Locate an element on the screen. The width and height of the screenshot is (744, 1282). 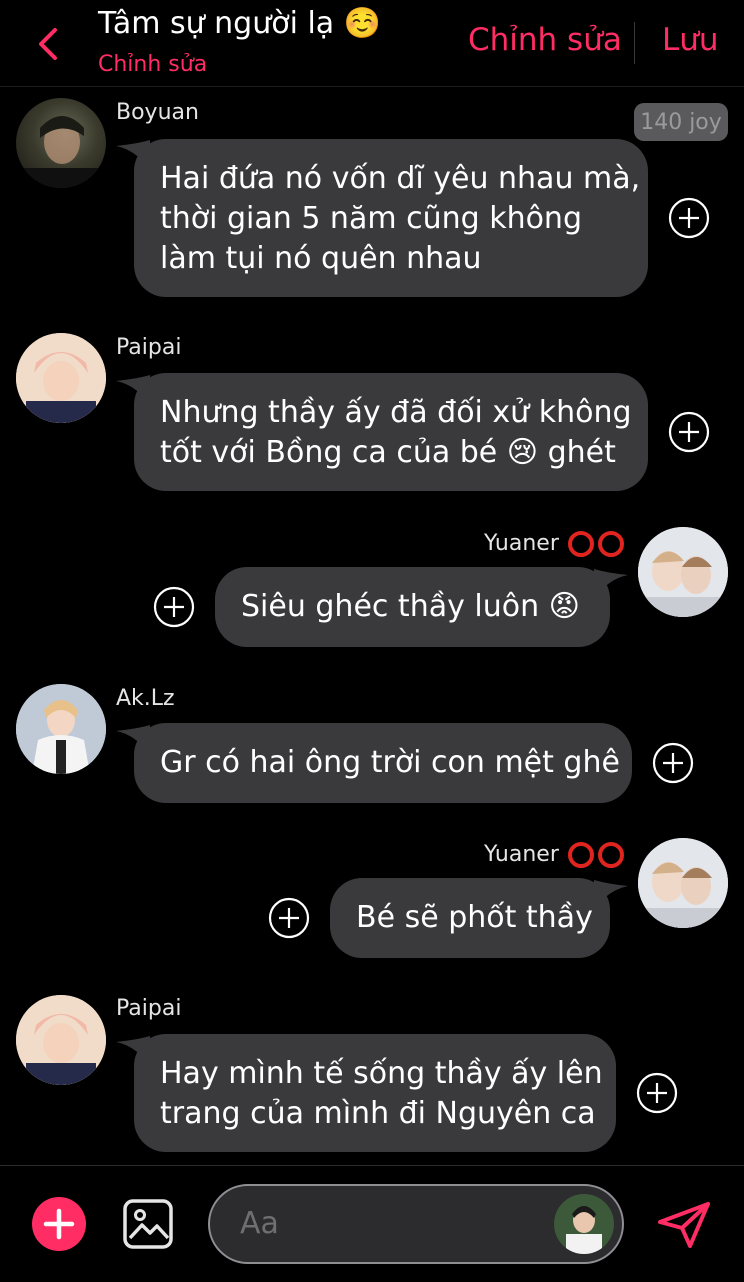
message-line: thời gian 5 năm cũng không is located at coordinates (371, 218).